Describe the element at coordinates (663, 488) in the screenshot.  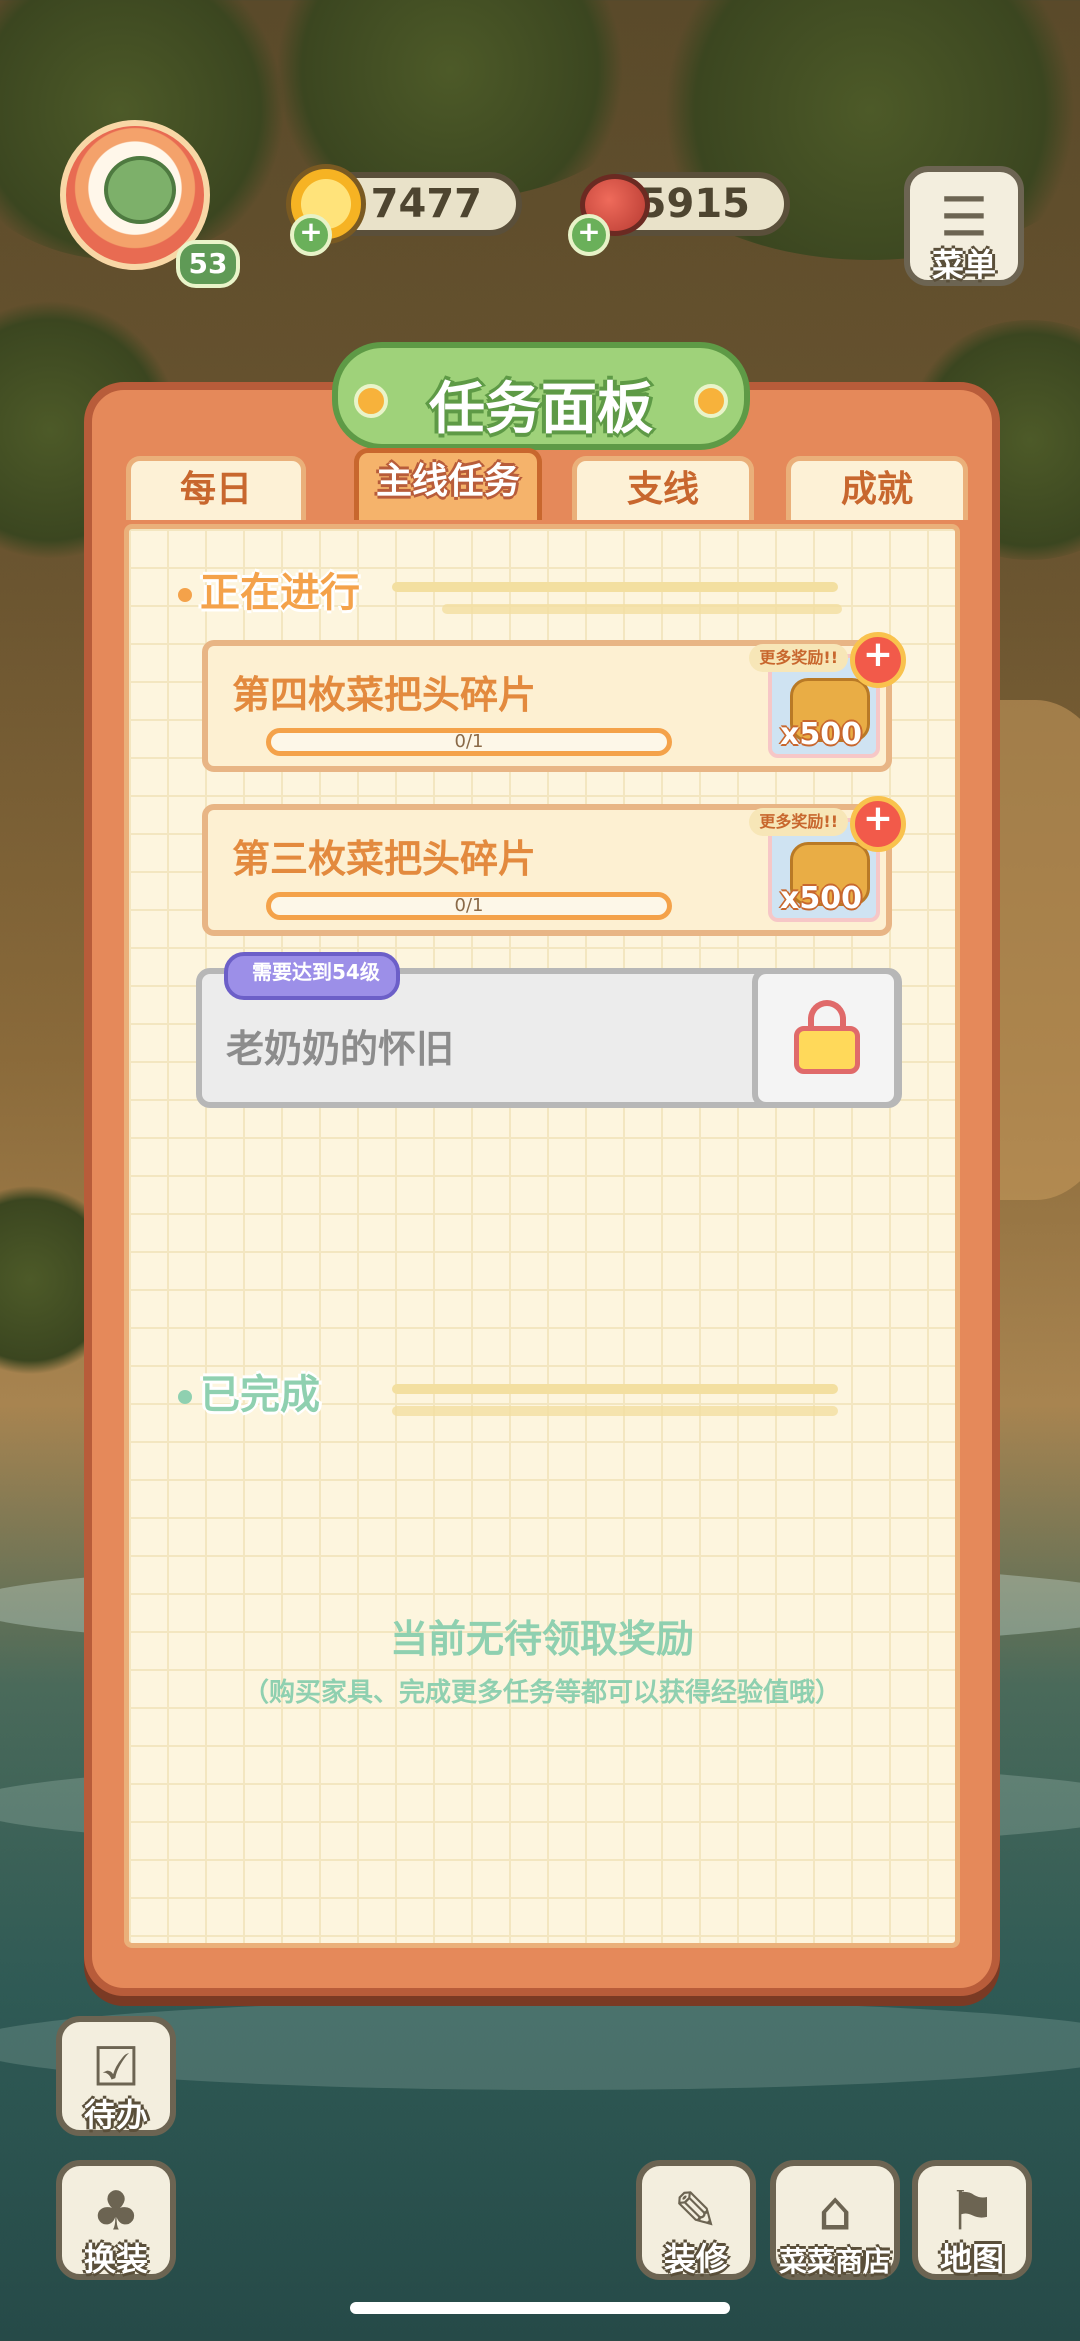
I see `tab-side-quest: 支线` at that location.